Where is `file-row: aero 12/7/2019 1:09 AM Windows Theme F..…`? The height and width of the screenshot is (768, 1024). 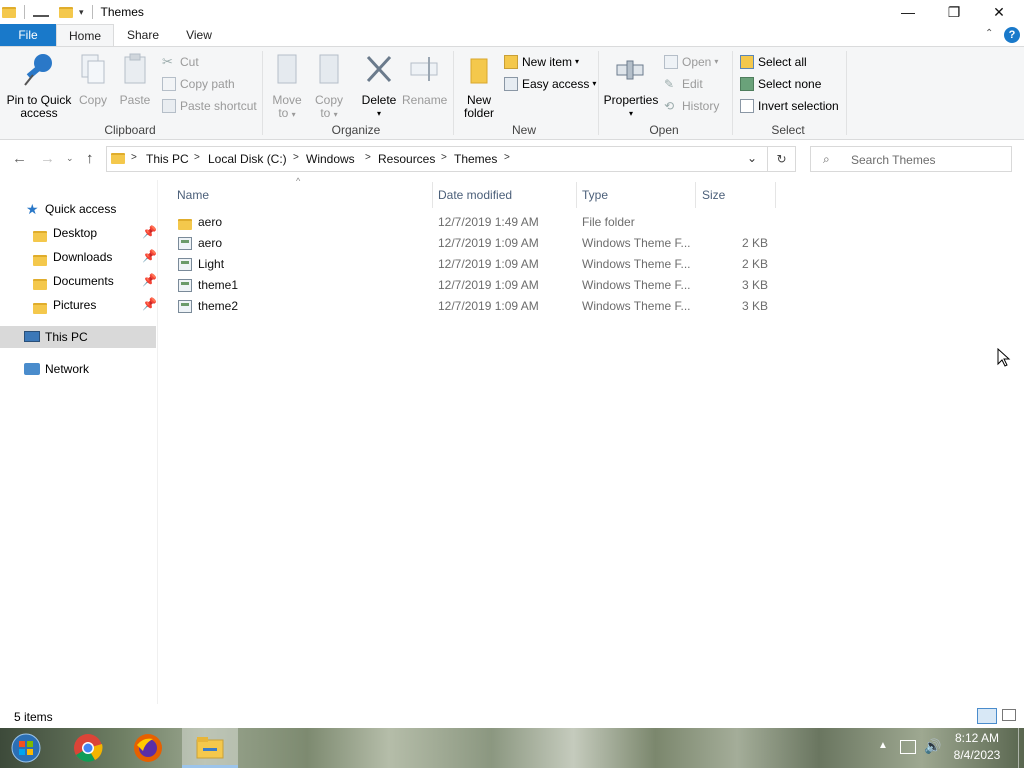
file-row: aero 12/7/2019 1:09 AM Windows Theme F..… is located at coordinates (474, 243).